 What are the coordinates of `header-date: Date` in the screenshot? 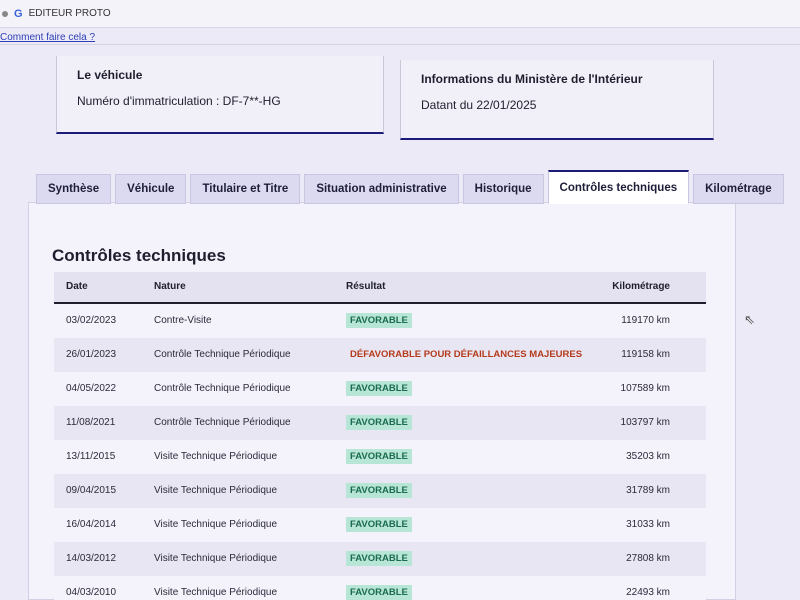 It's located at (77, 286).